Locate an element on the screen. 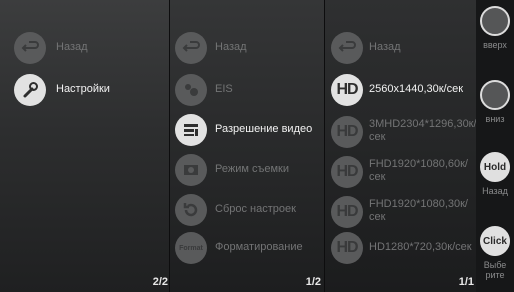 The image size is (514, 292). resolution-option: HD FHD1920*1080,60к/сек is located at coordinates (400, 172).